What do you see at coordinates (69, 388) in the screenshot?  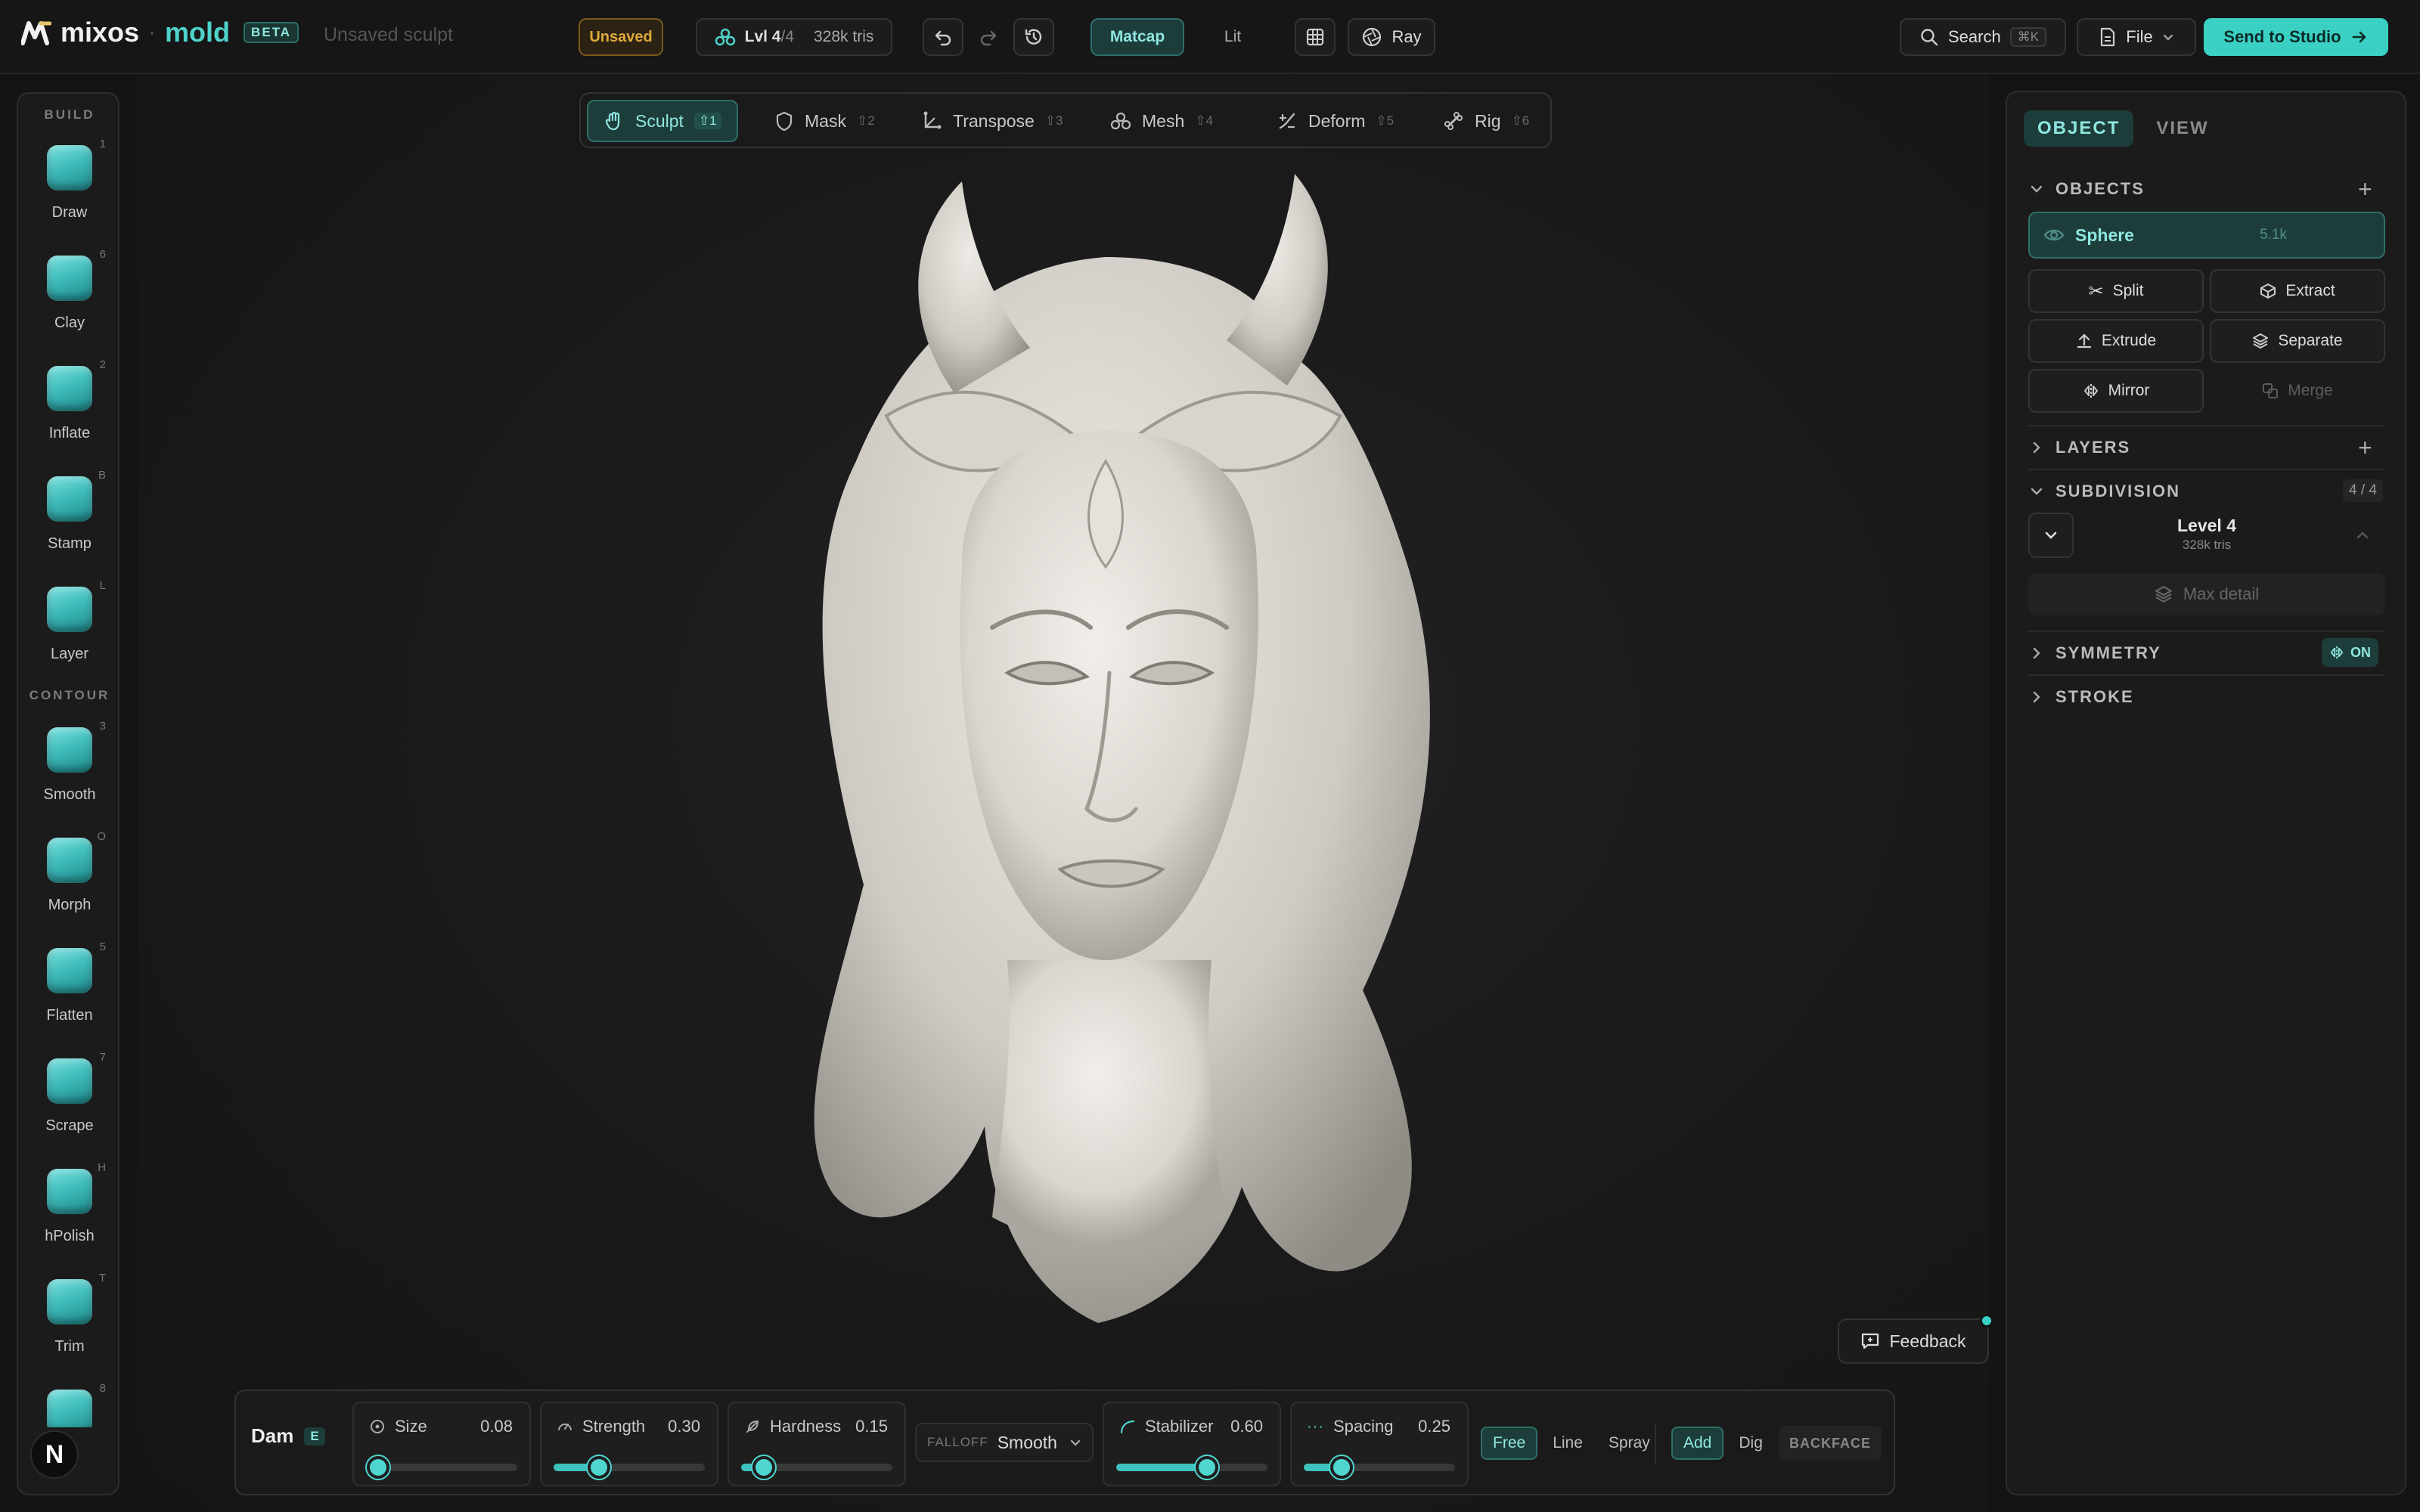 I see `inflate-brush-icon` at bounding box center [69, 388].